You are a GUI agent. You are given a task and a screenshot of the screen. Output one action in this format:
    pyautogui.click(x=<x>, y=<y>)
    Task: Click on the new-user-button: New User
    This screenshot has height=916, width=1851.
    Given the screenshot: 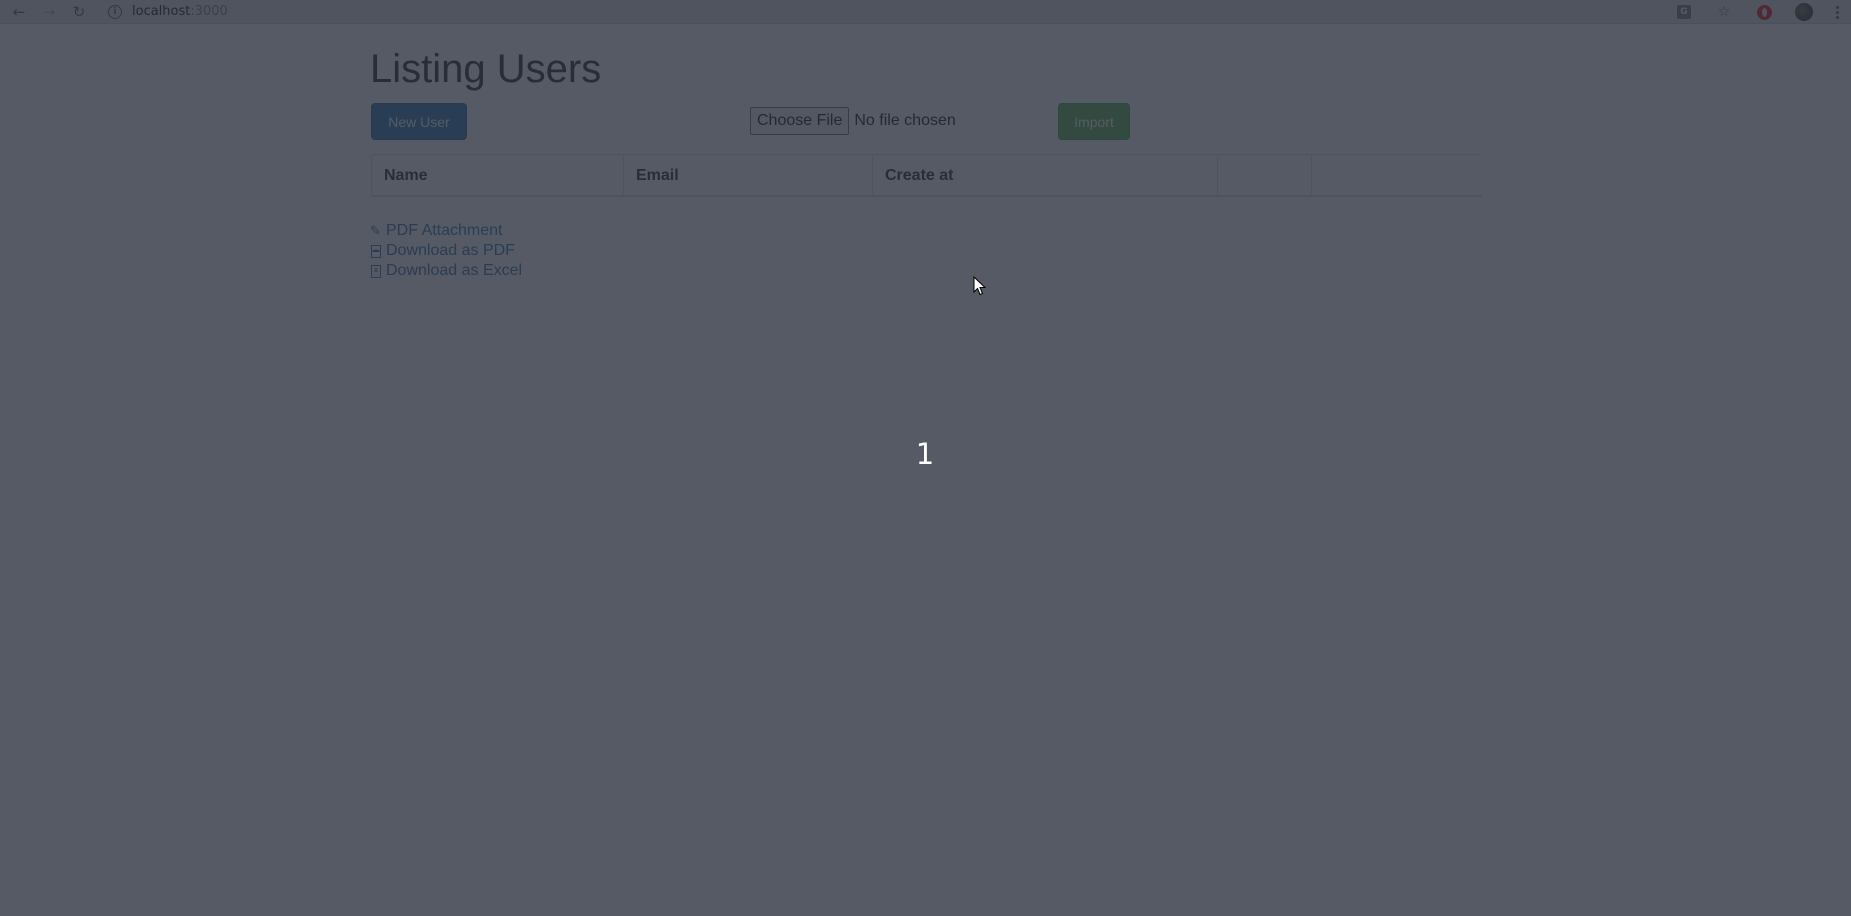 What is the action you would take?
    pyautogui.click(x=419, y=121)
    